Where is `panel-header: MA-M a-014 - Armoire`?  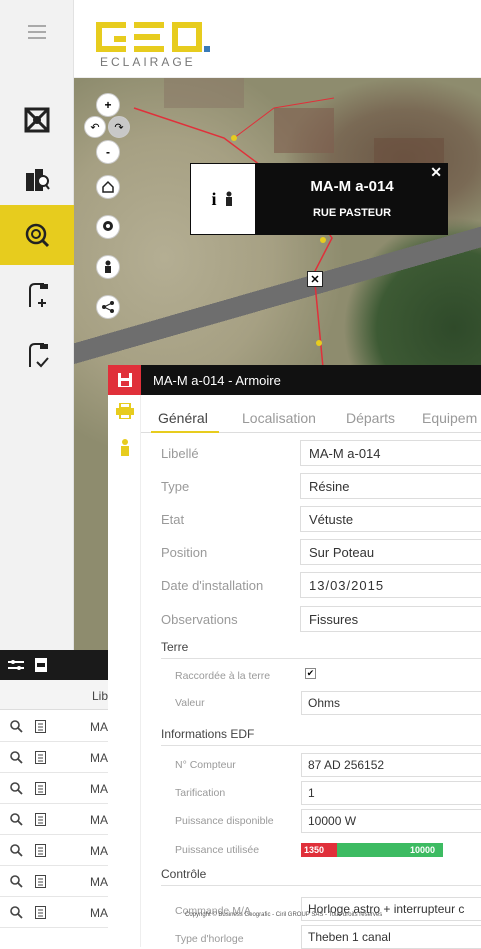
panel-header: MA-M a-014 - Armoire is located at coordinates (294, 380).